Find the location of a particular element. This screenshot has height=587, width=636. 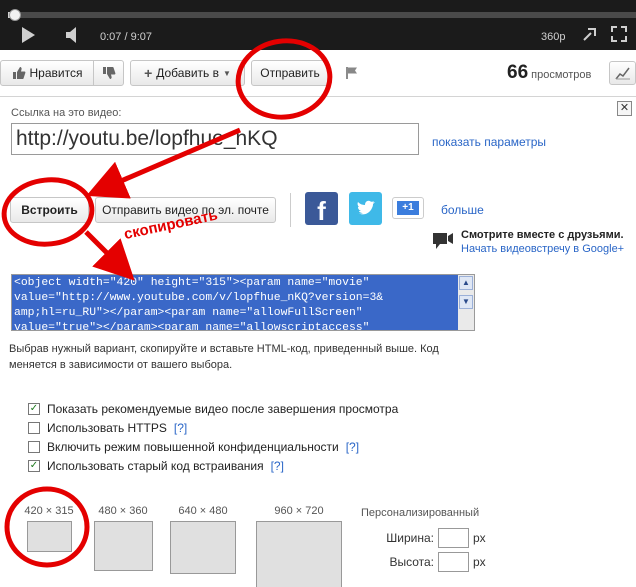

time-display: 0:07 / 9:07 is located at coordinates (126, 37).